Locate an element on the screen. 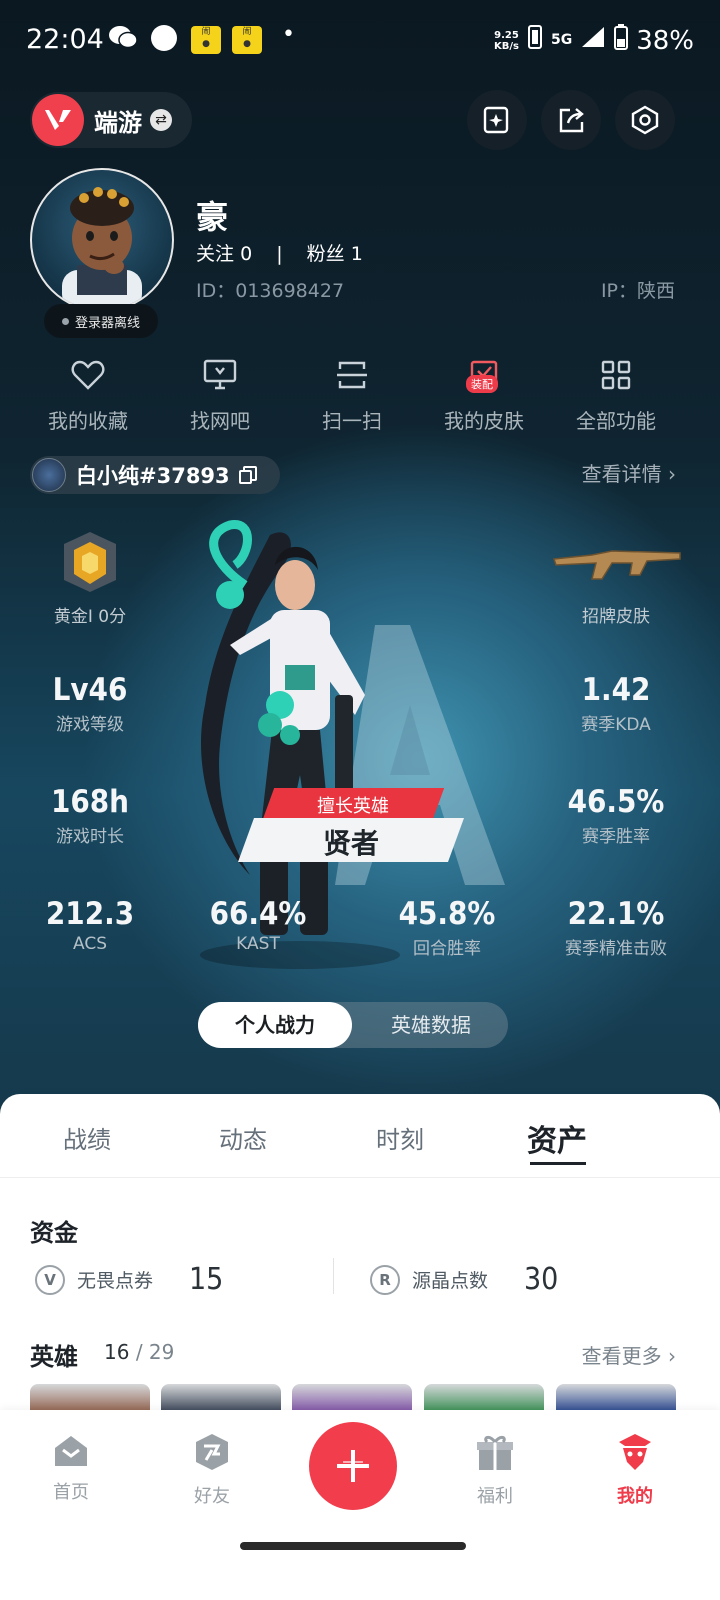  equip-badge: 装配 is located at coordinates (482, 384).